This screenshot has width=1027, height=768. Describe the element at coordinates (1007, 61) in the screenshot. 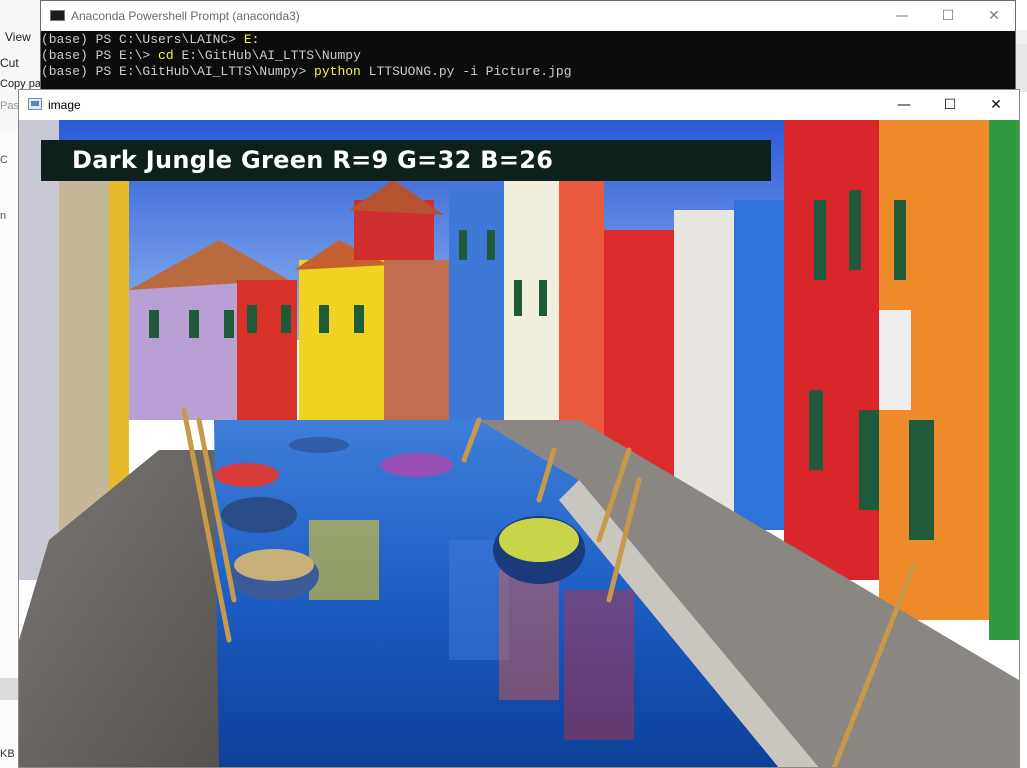

I see `console-scrollbar` at that location.